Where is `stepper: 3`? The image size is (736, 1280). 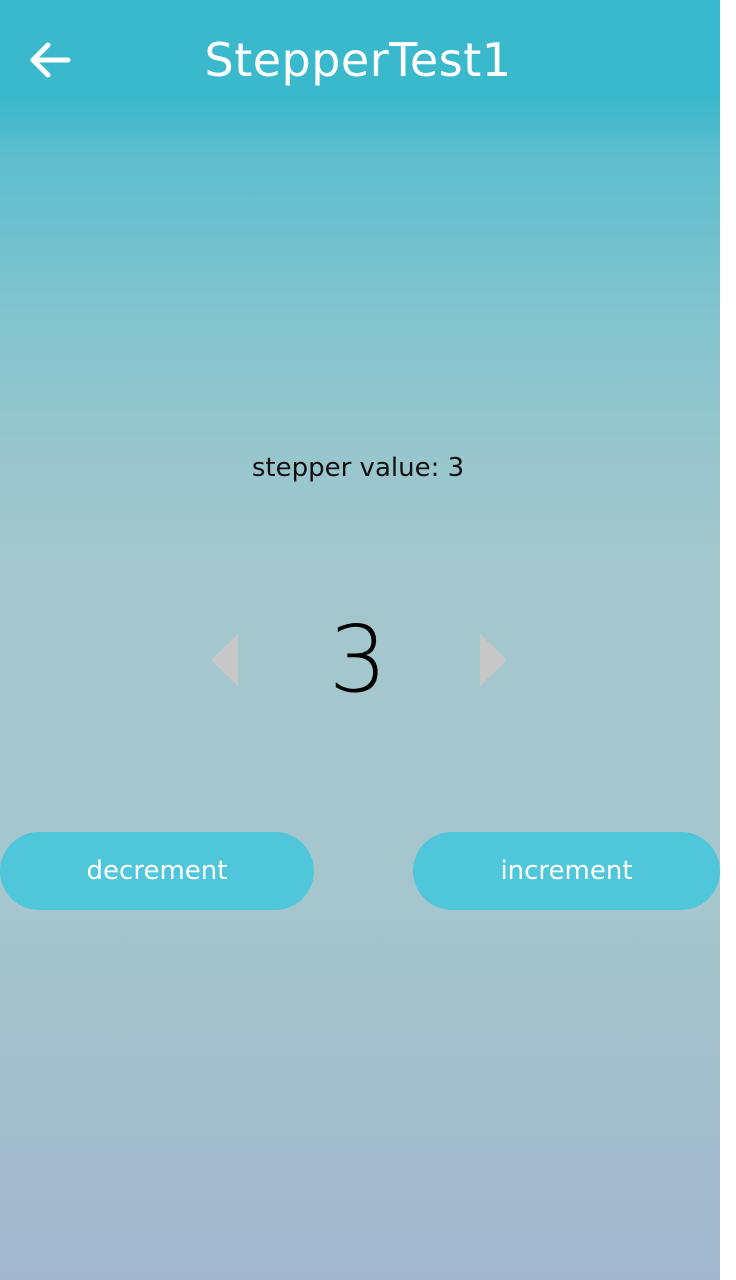
stepper: 3 is located at coordinates (360, 660).